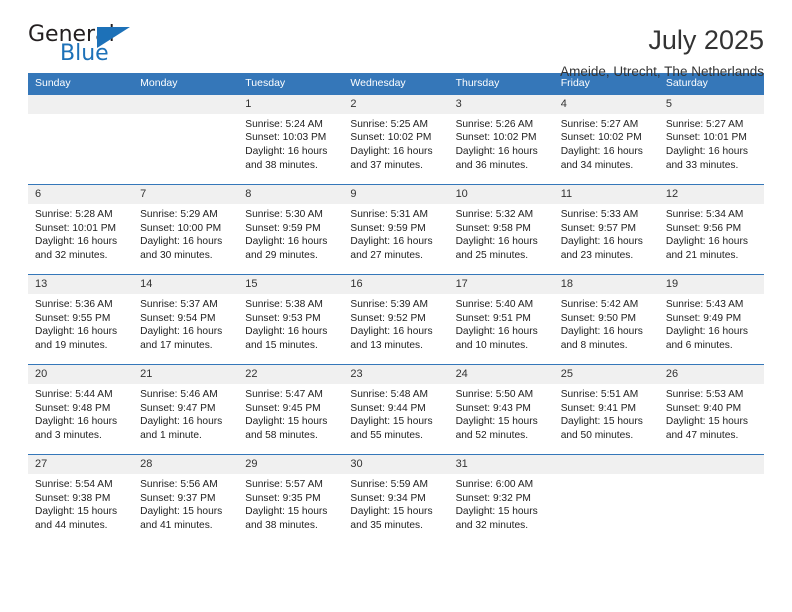  Describe the element at coordinates (74, 395) in the screenshot. I see `sunrise-text: Sunrise: 5:44 AM` at that location.